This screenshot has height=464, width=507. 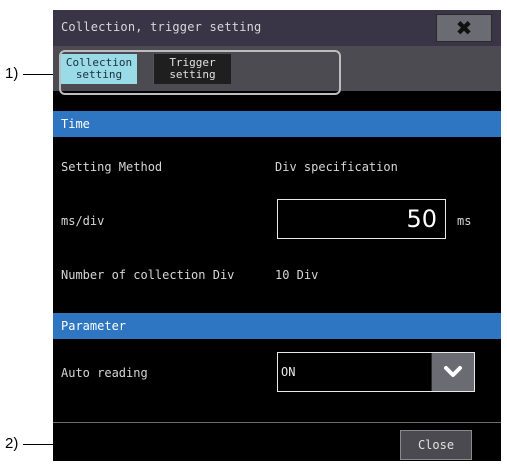 What do you see at coordinates (464, 221) in the screenshot?
I see `ms-div-unit: ms` at bounding box center [464, 221].